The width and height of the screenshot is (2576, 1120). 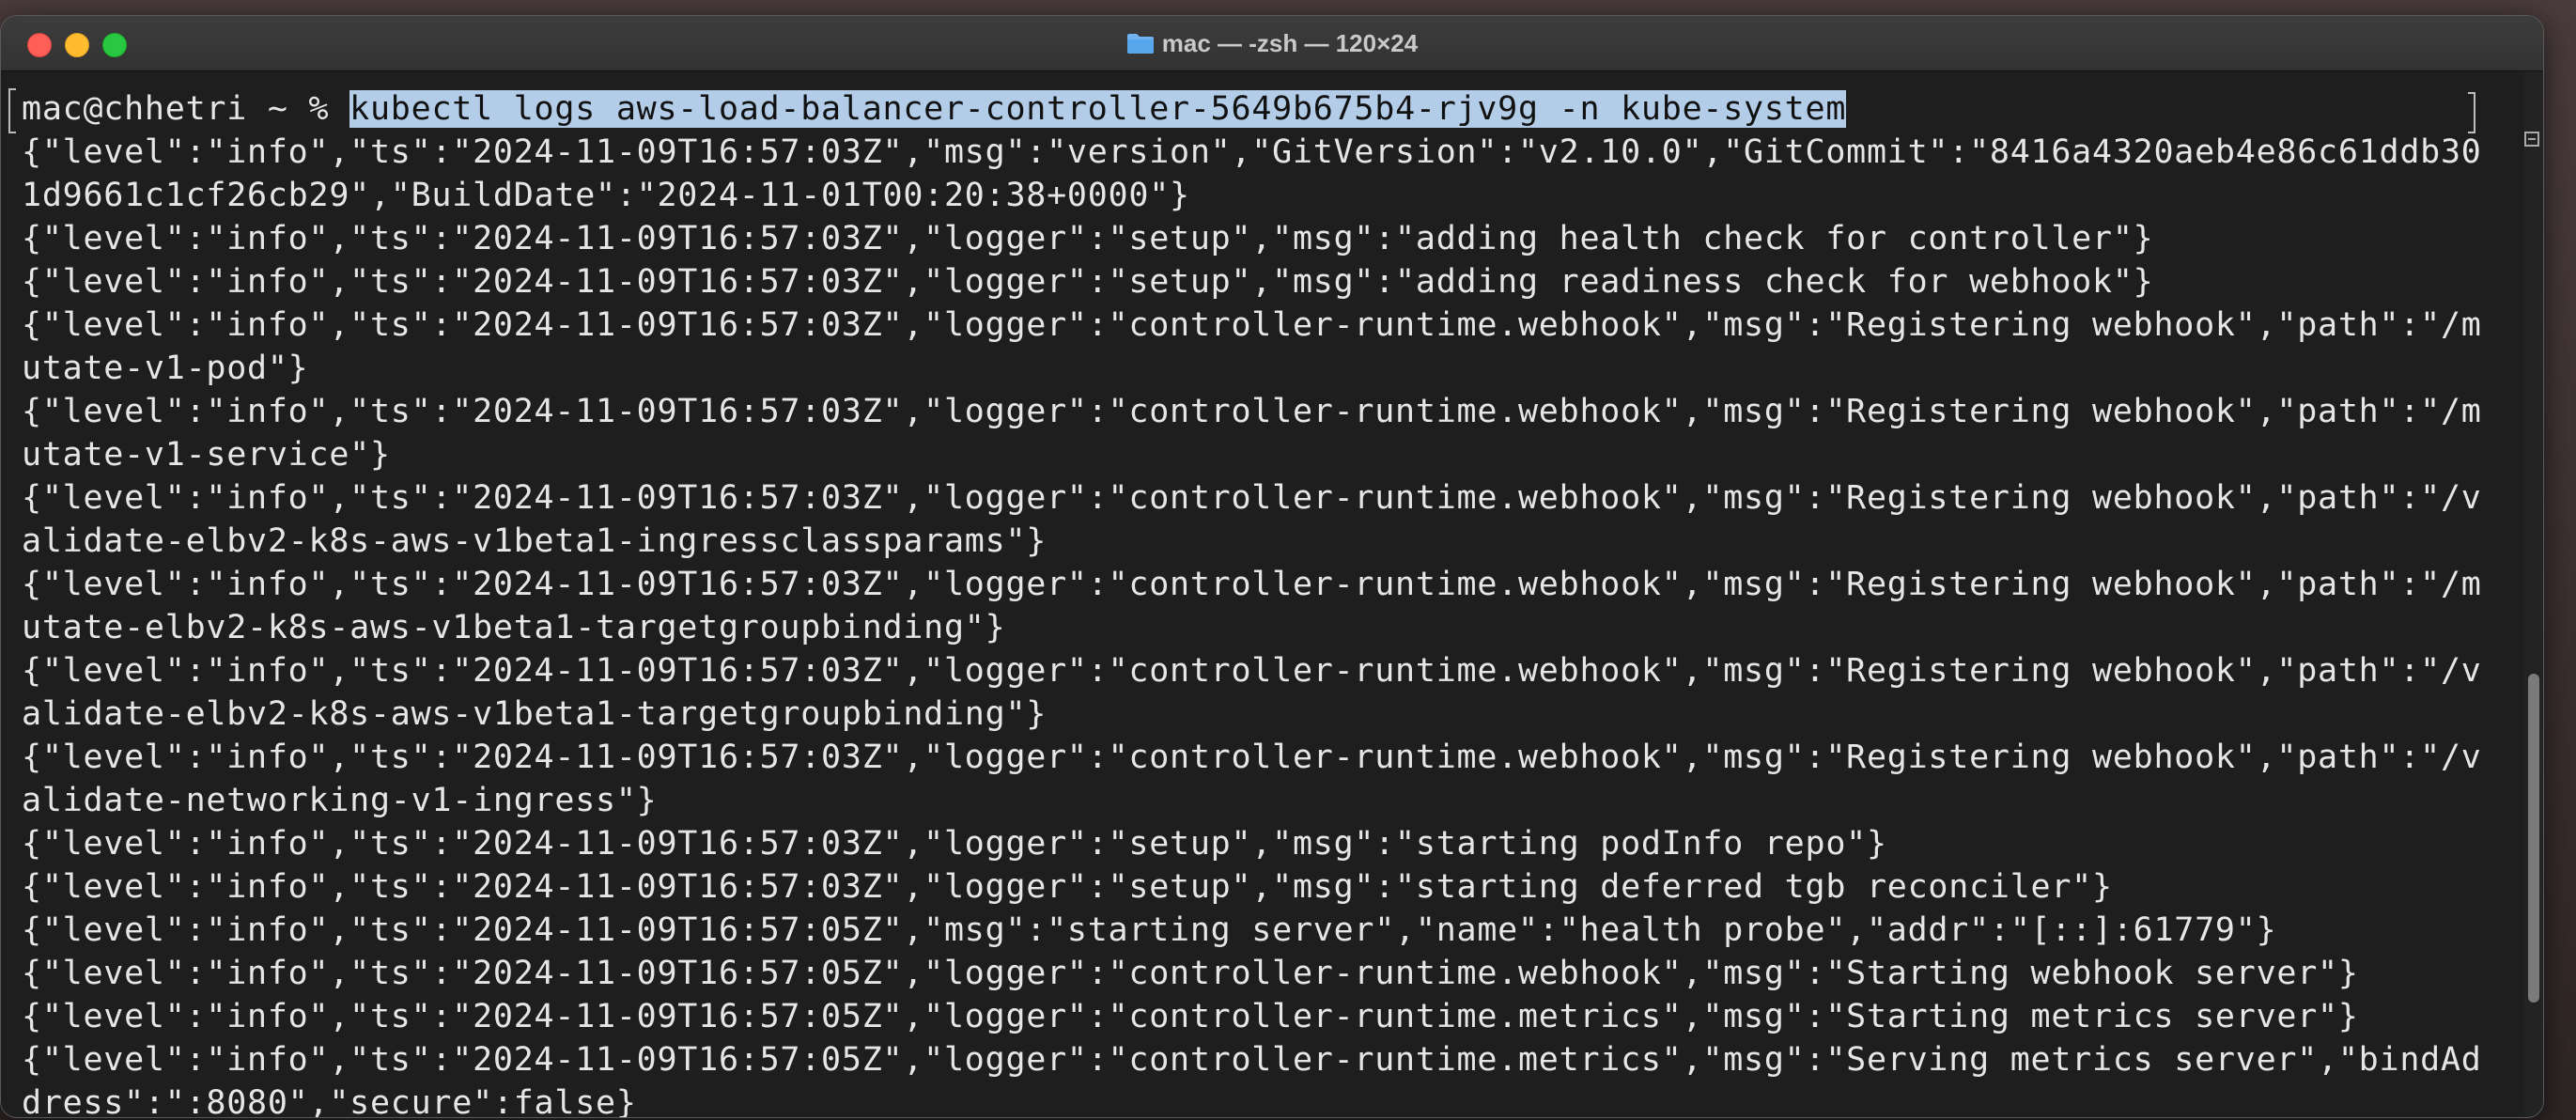 I want to click on window-title-container: mac — -zsh — 120×24, so click(x=1272, y=43).